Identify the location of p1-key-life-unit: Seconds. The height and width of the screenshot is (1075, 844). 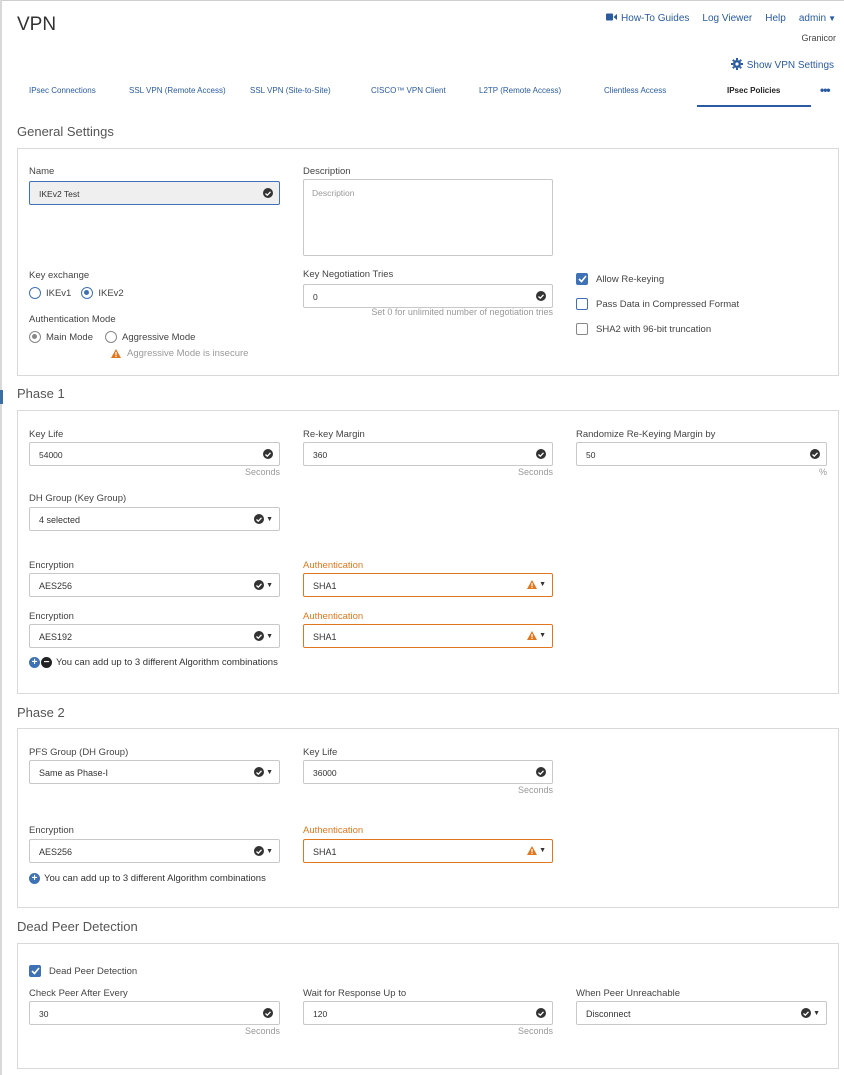
(262, 472).